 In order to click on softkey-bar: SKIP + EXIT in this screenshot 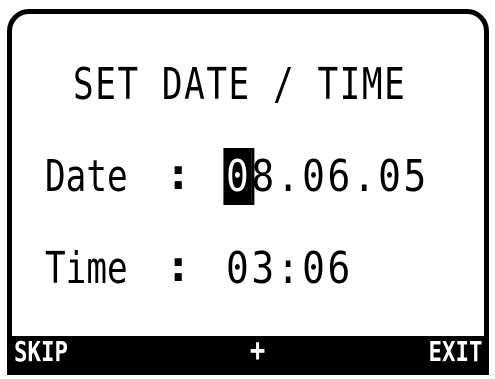, I will do `click(248, 352)`.